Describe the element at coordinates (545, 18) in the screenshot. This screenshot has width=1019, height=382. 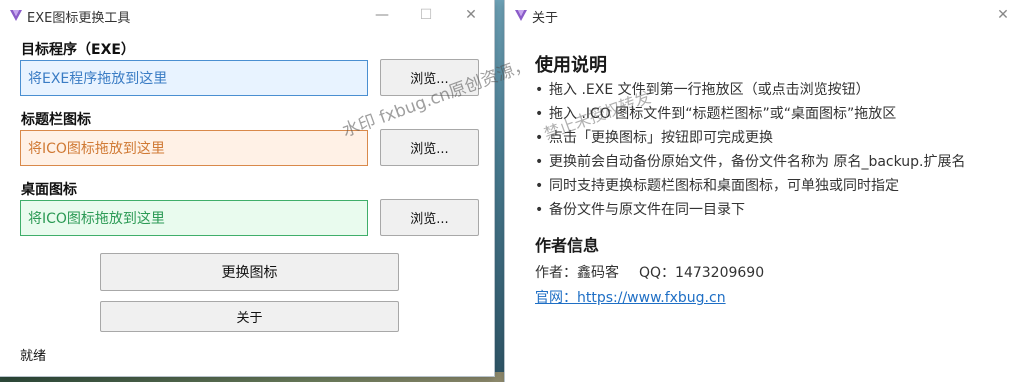
I see `about-window-title: 关于` at that location.